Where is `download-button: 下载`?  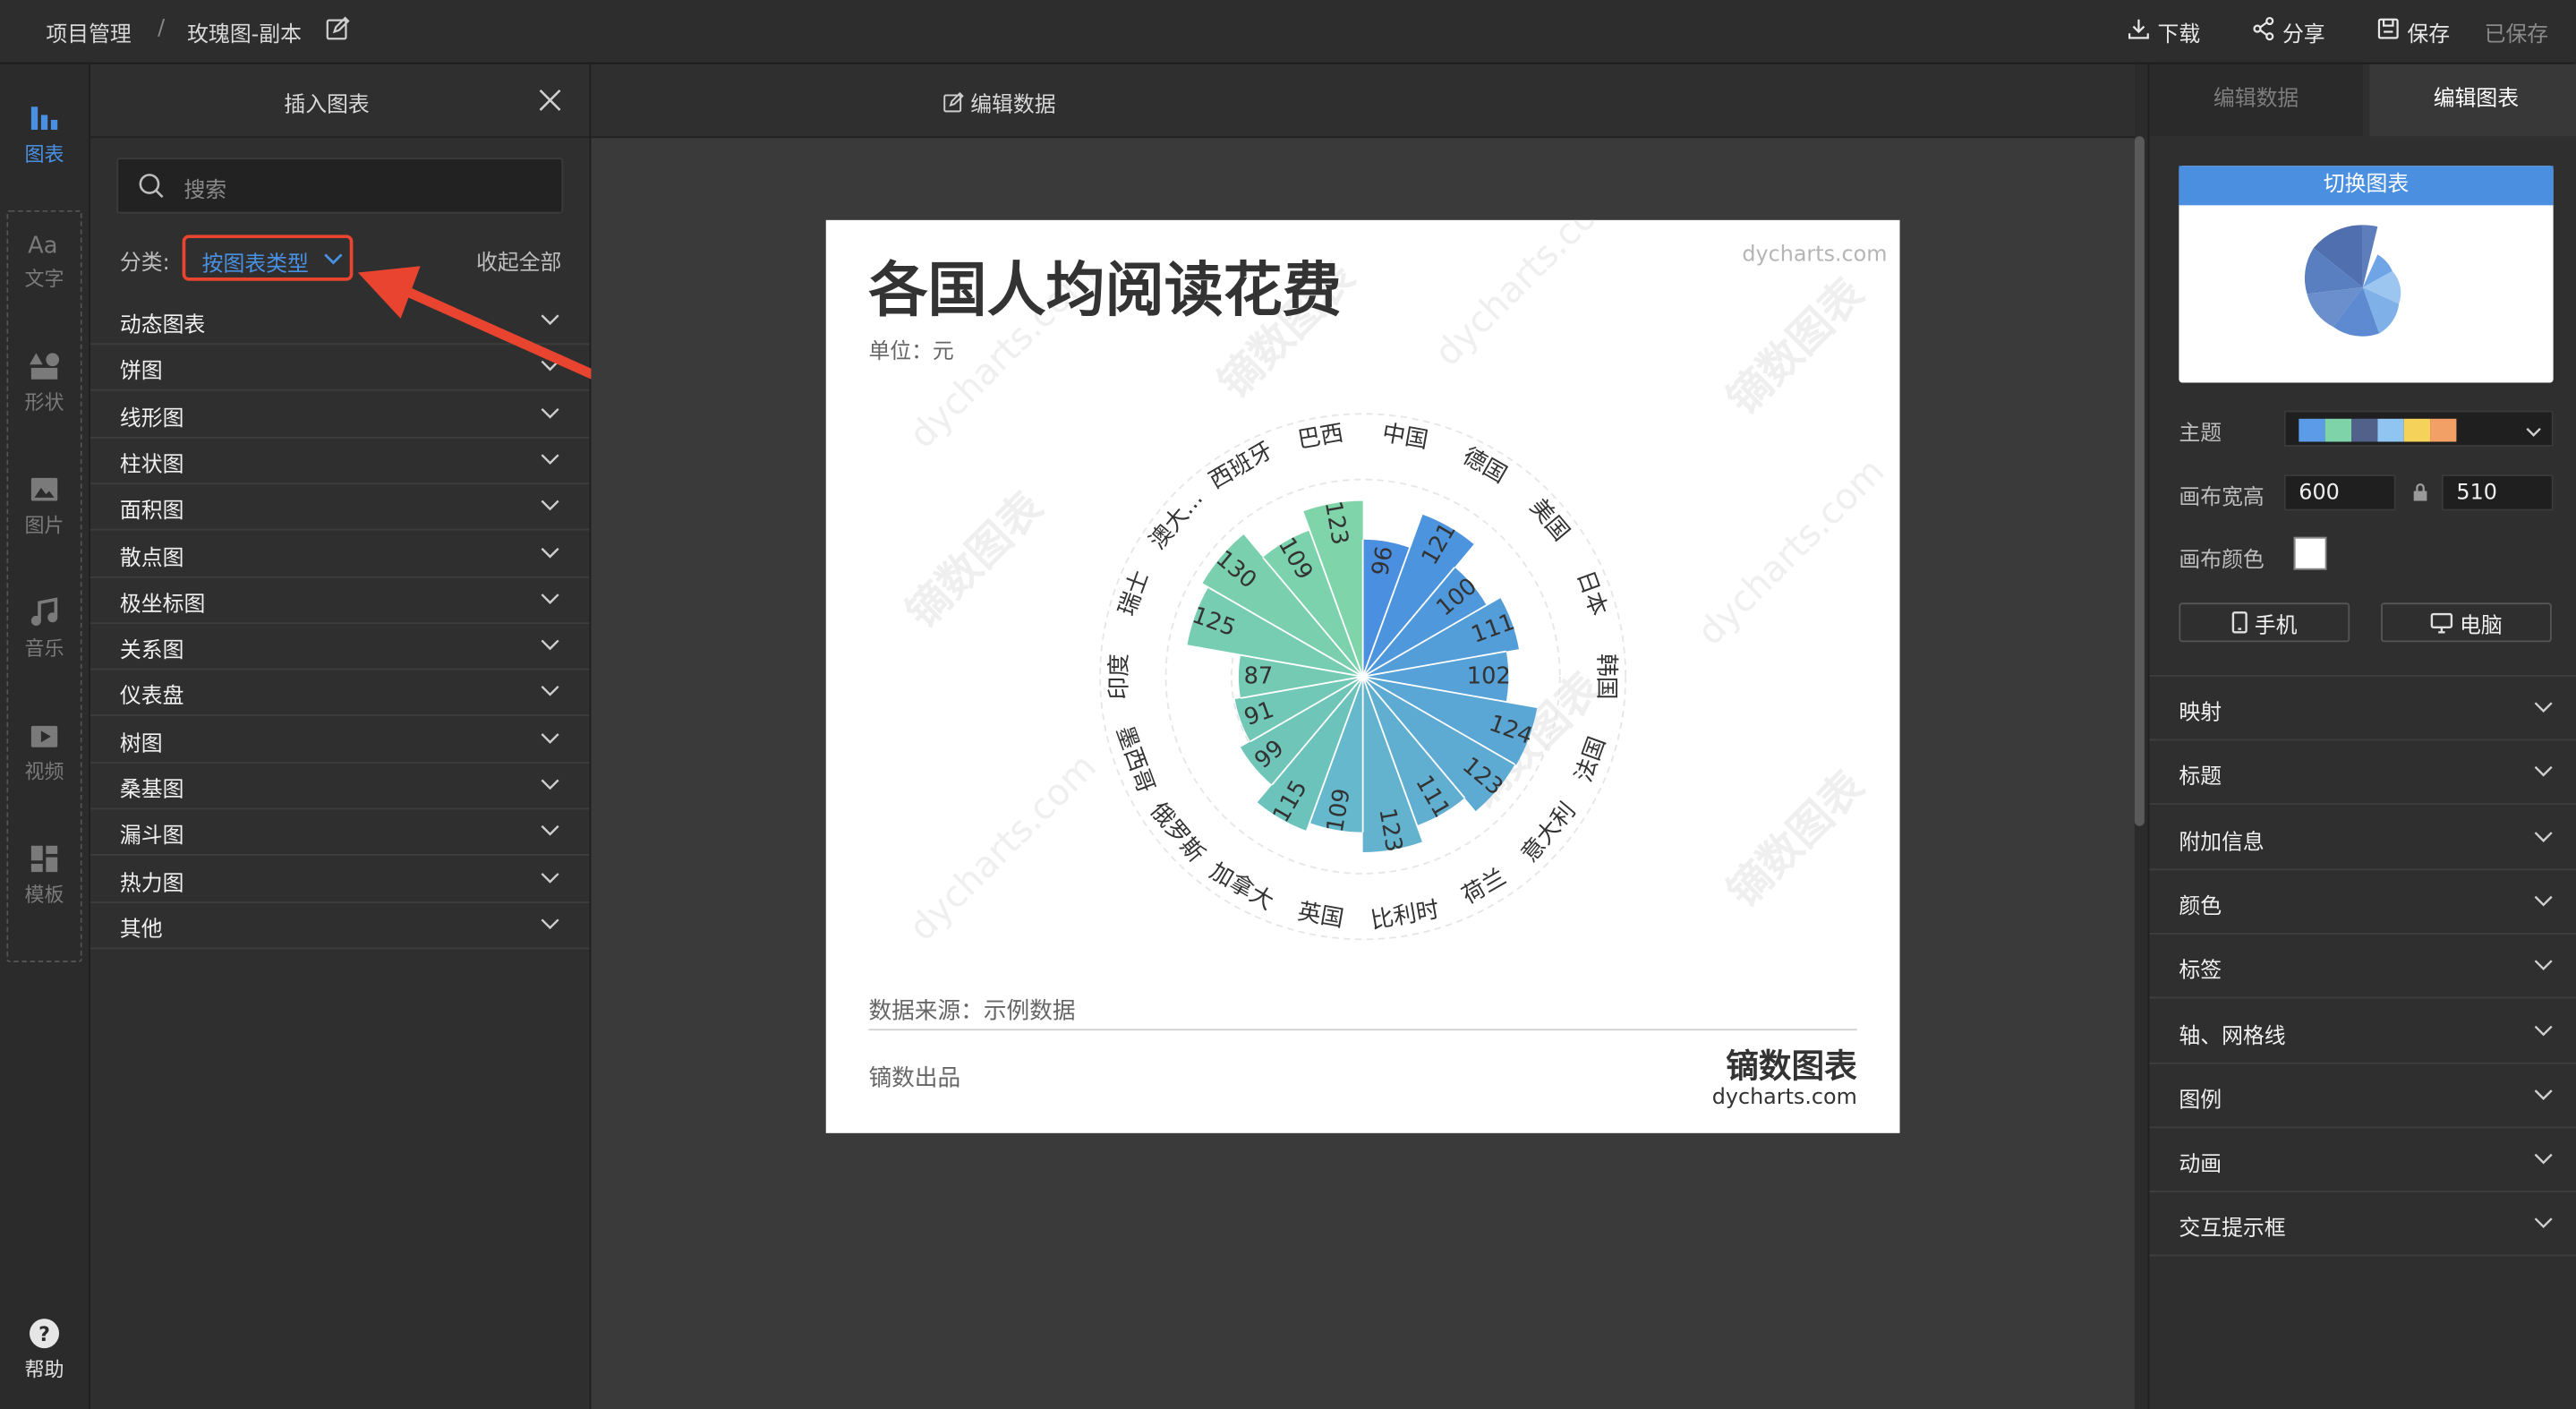 download-button: 下载 is located at coordinates (2163, 31).